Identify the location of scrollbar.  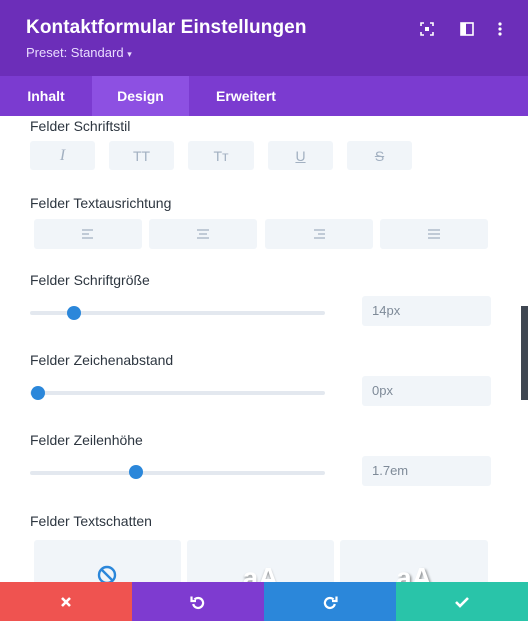
(524, 353).